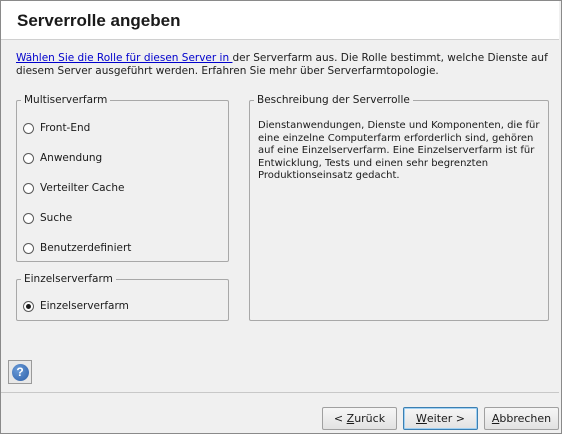 The image size is (562, 434). What do you see at coordinates (71, 158) in the screenshot?
I see `radio-anwendung-label: Anwendung` at bounding box center [71, 158].